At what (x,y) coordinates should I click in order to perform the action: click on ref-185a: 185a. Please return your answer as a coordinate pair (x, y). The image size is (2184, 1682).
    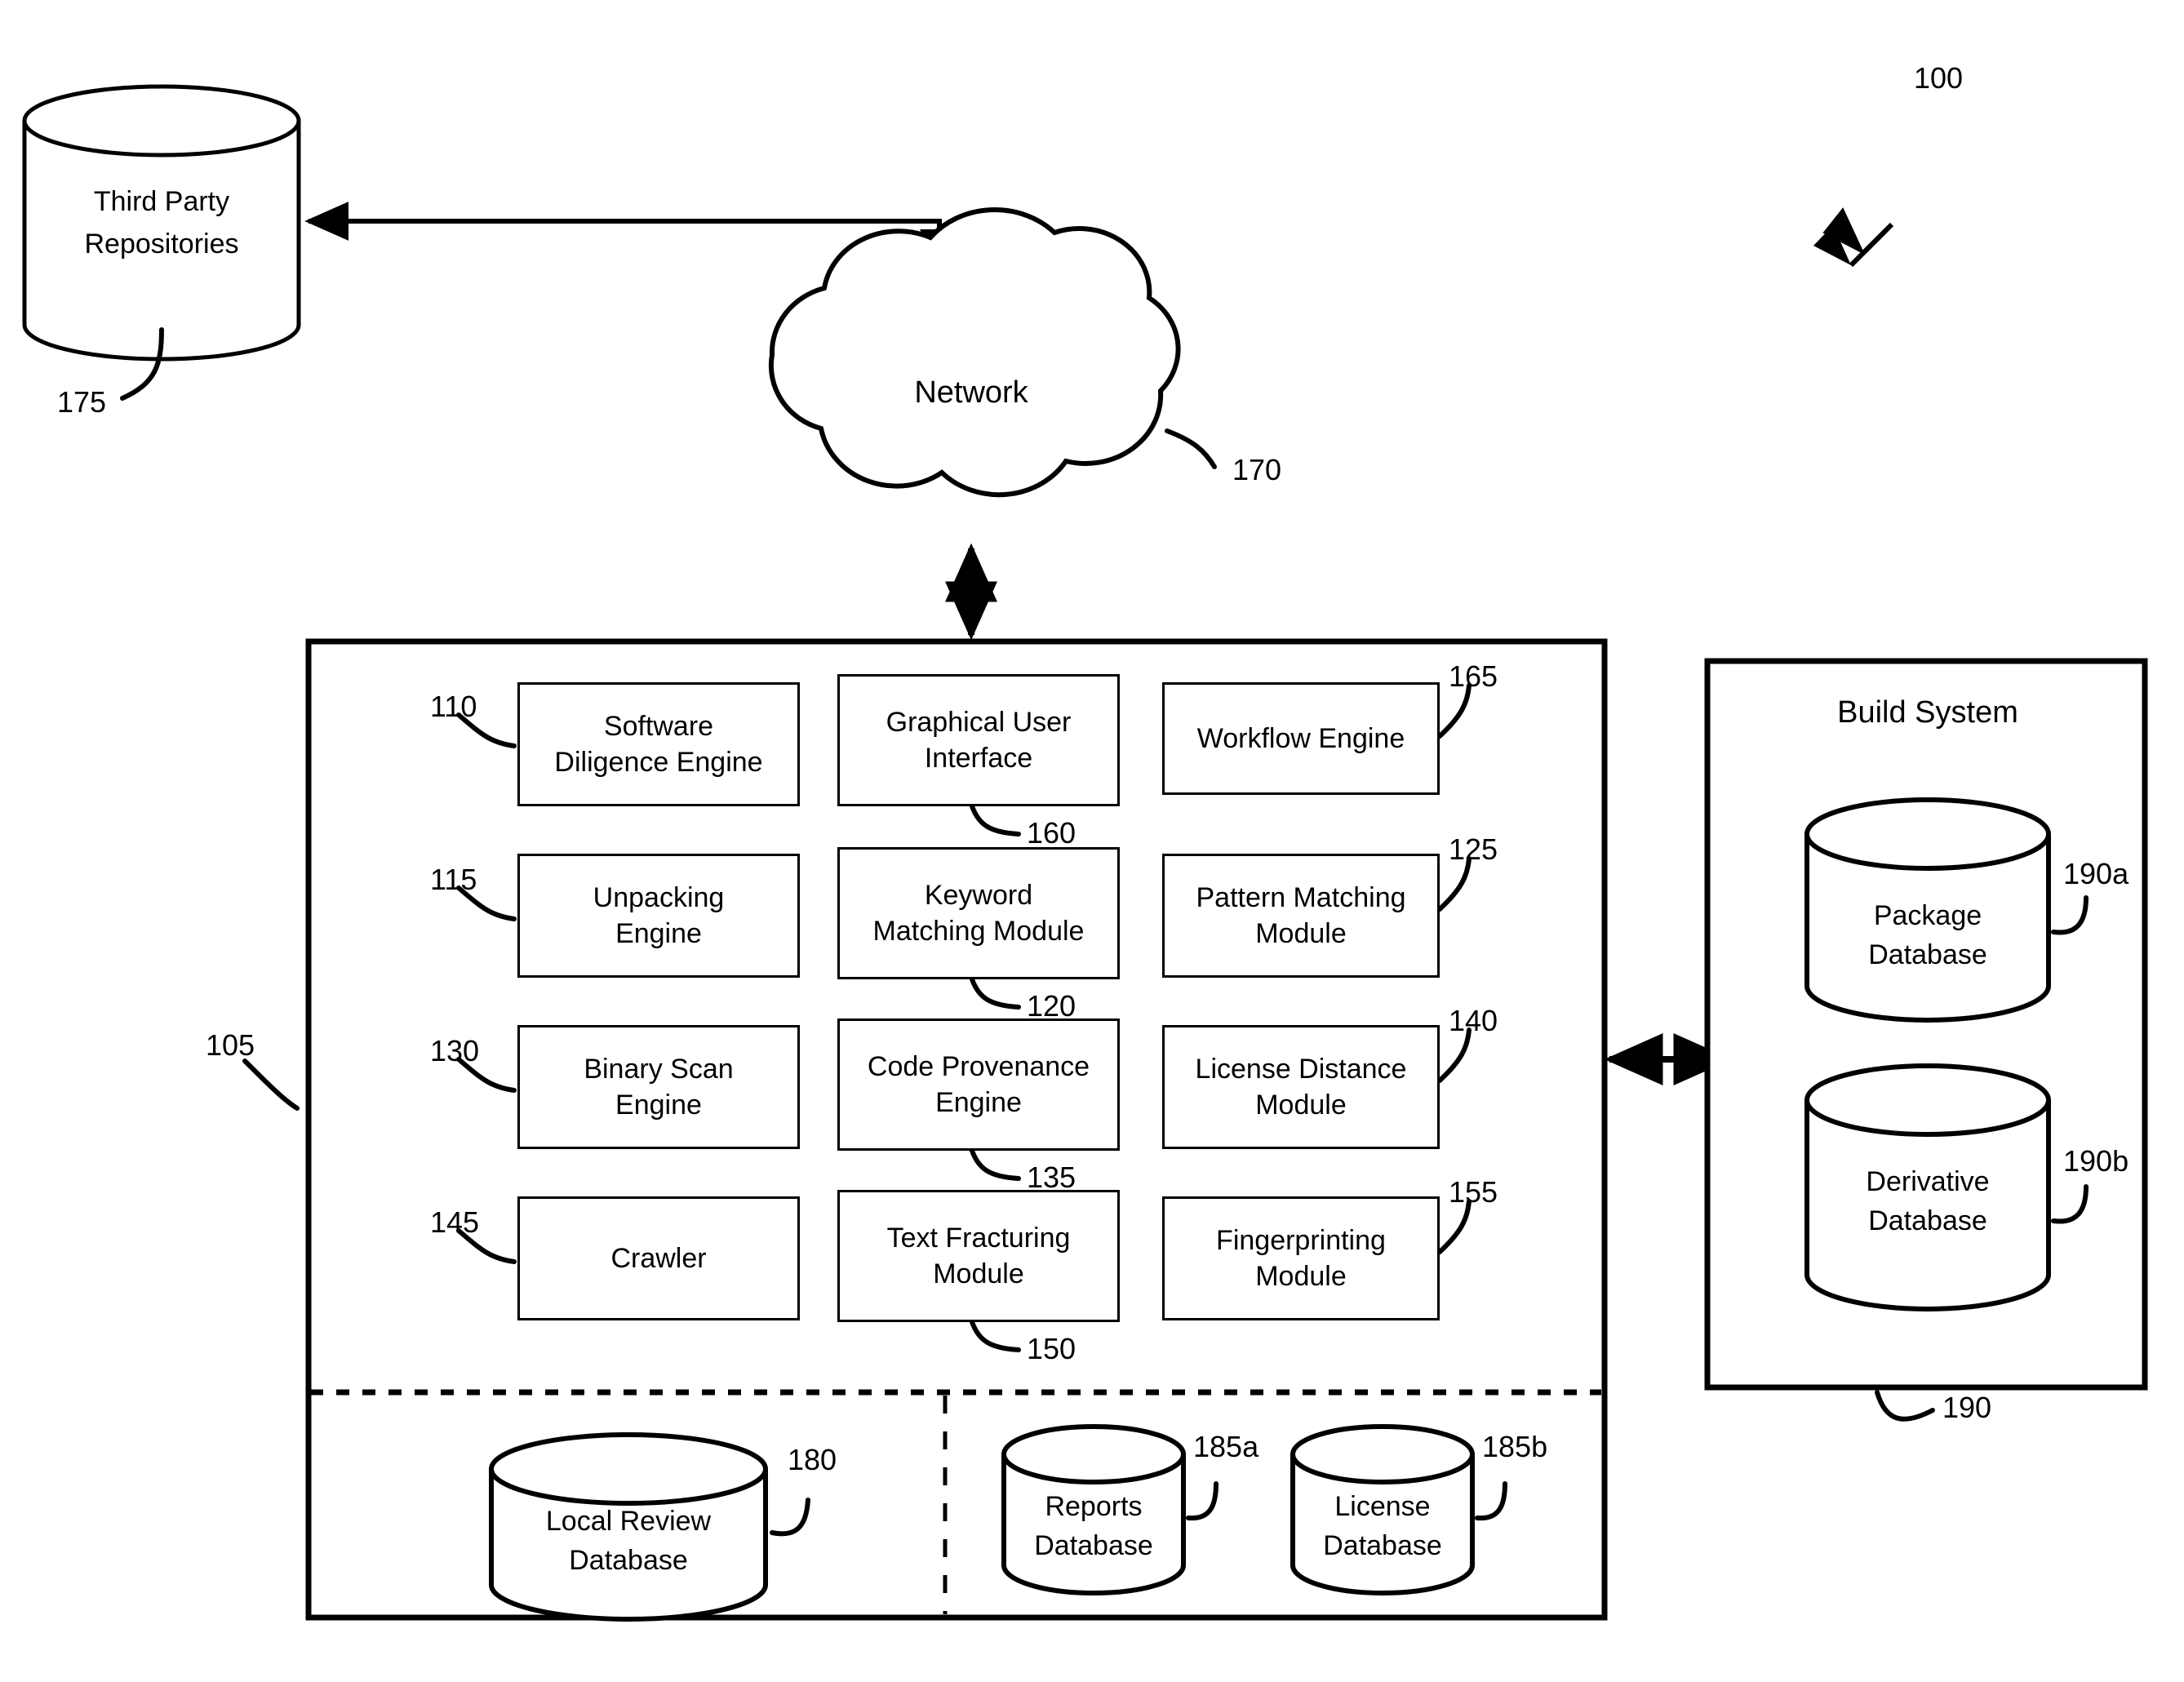
    Looking at the image, I should click on (1226, 1446).